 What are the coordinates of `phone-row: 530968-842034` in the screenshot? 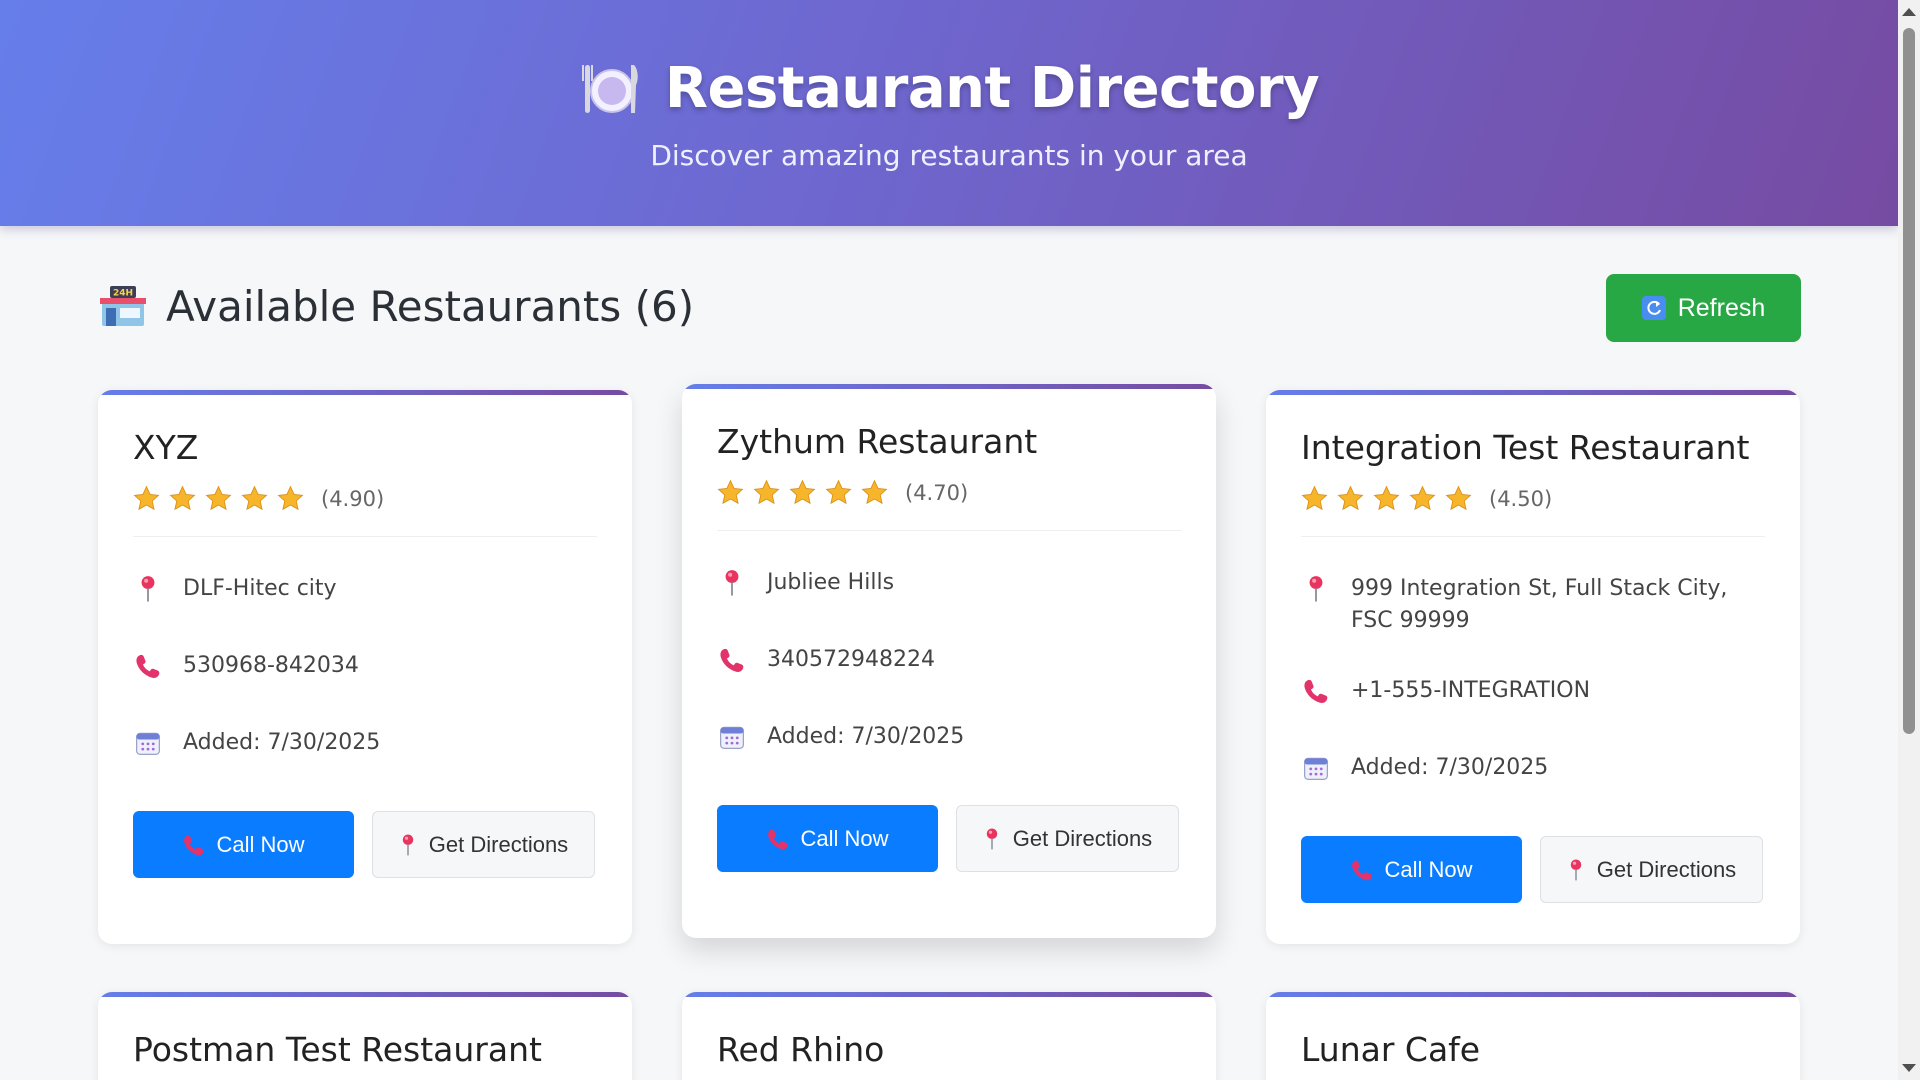 It's located at (365, 666).